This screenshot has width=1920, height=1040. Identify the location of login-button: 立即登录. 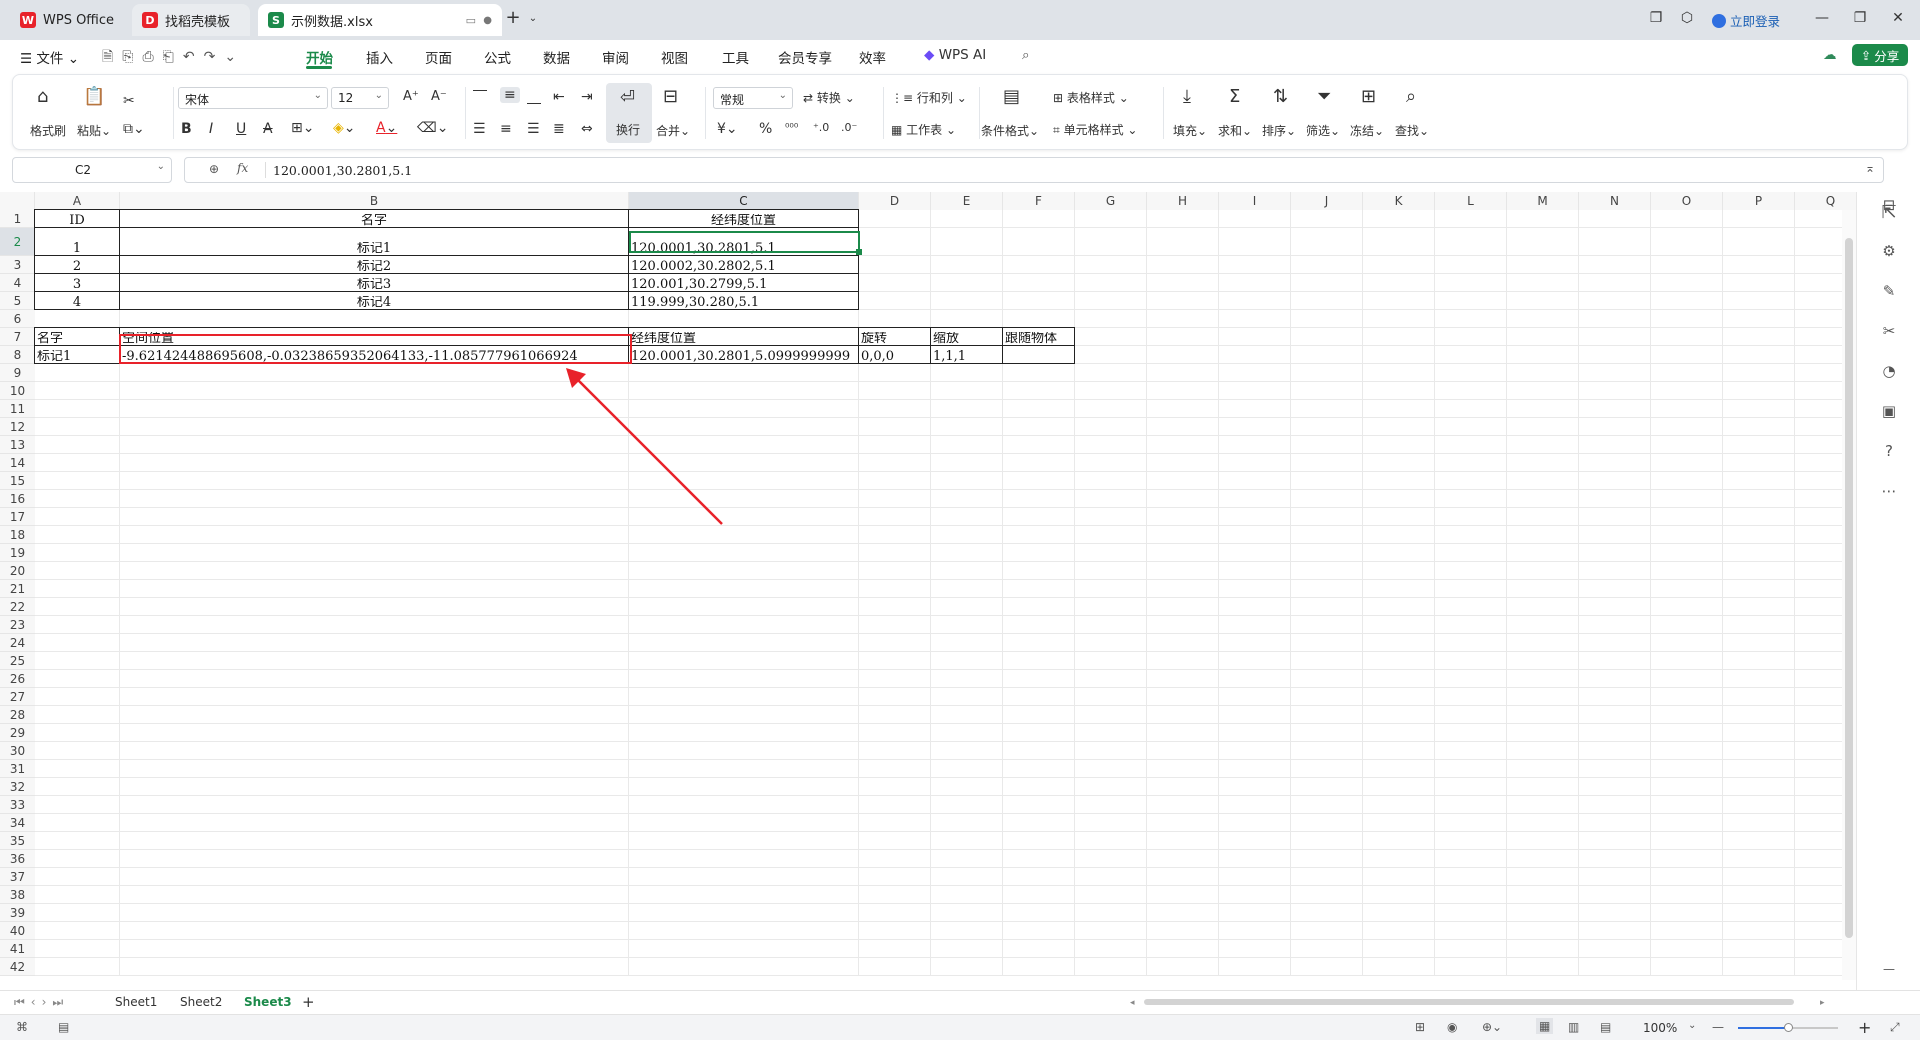
(1746, 20).